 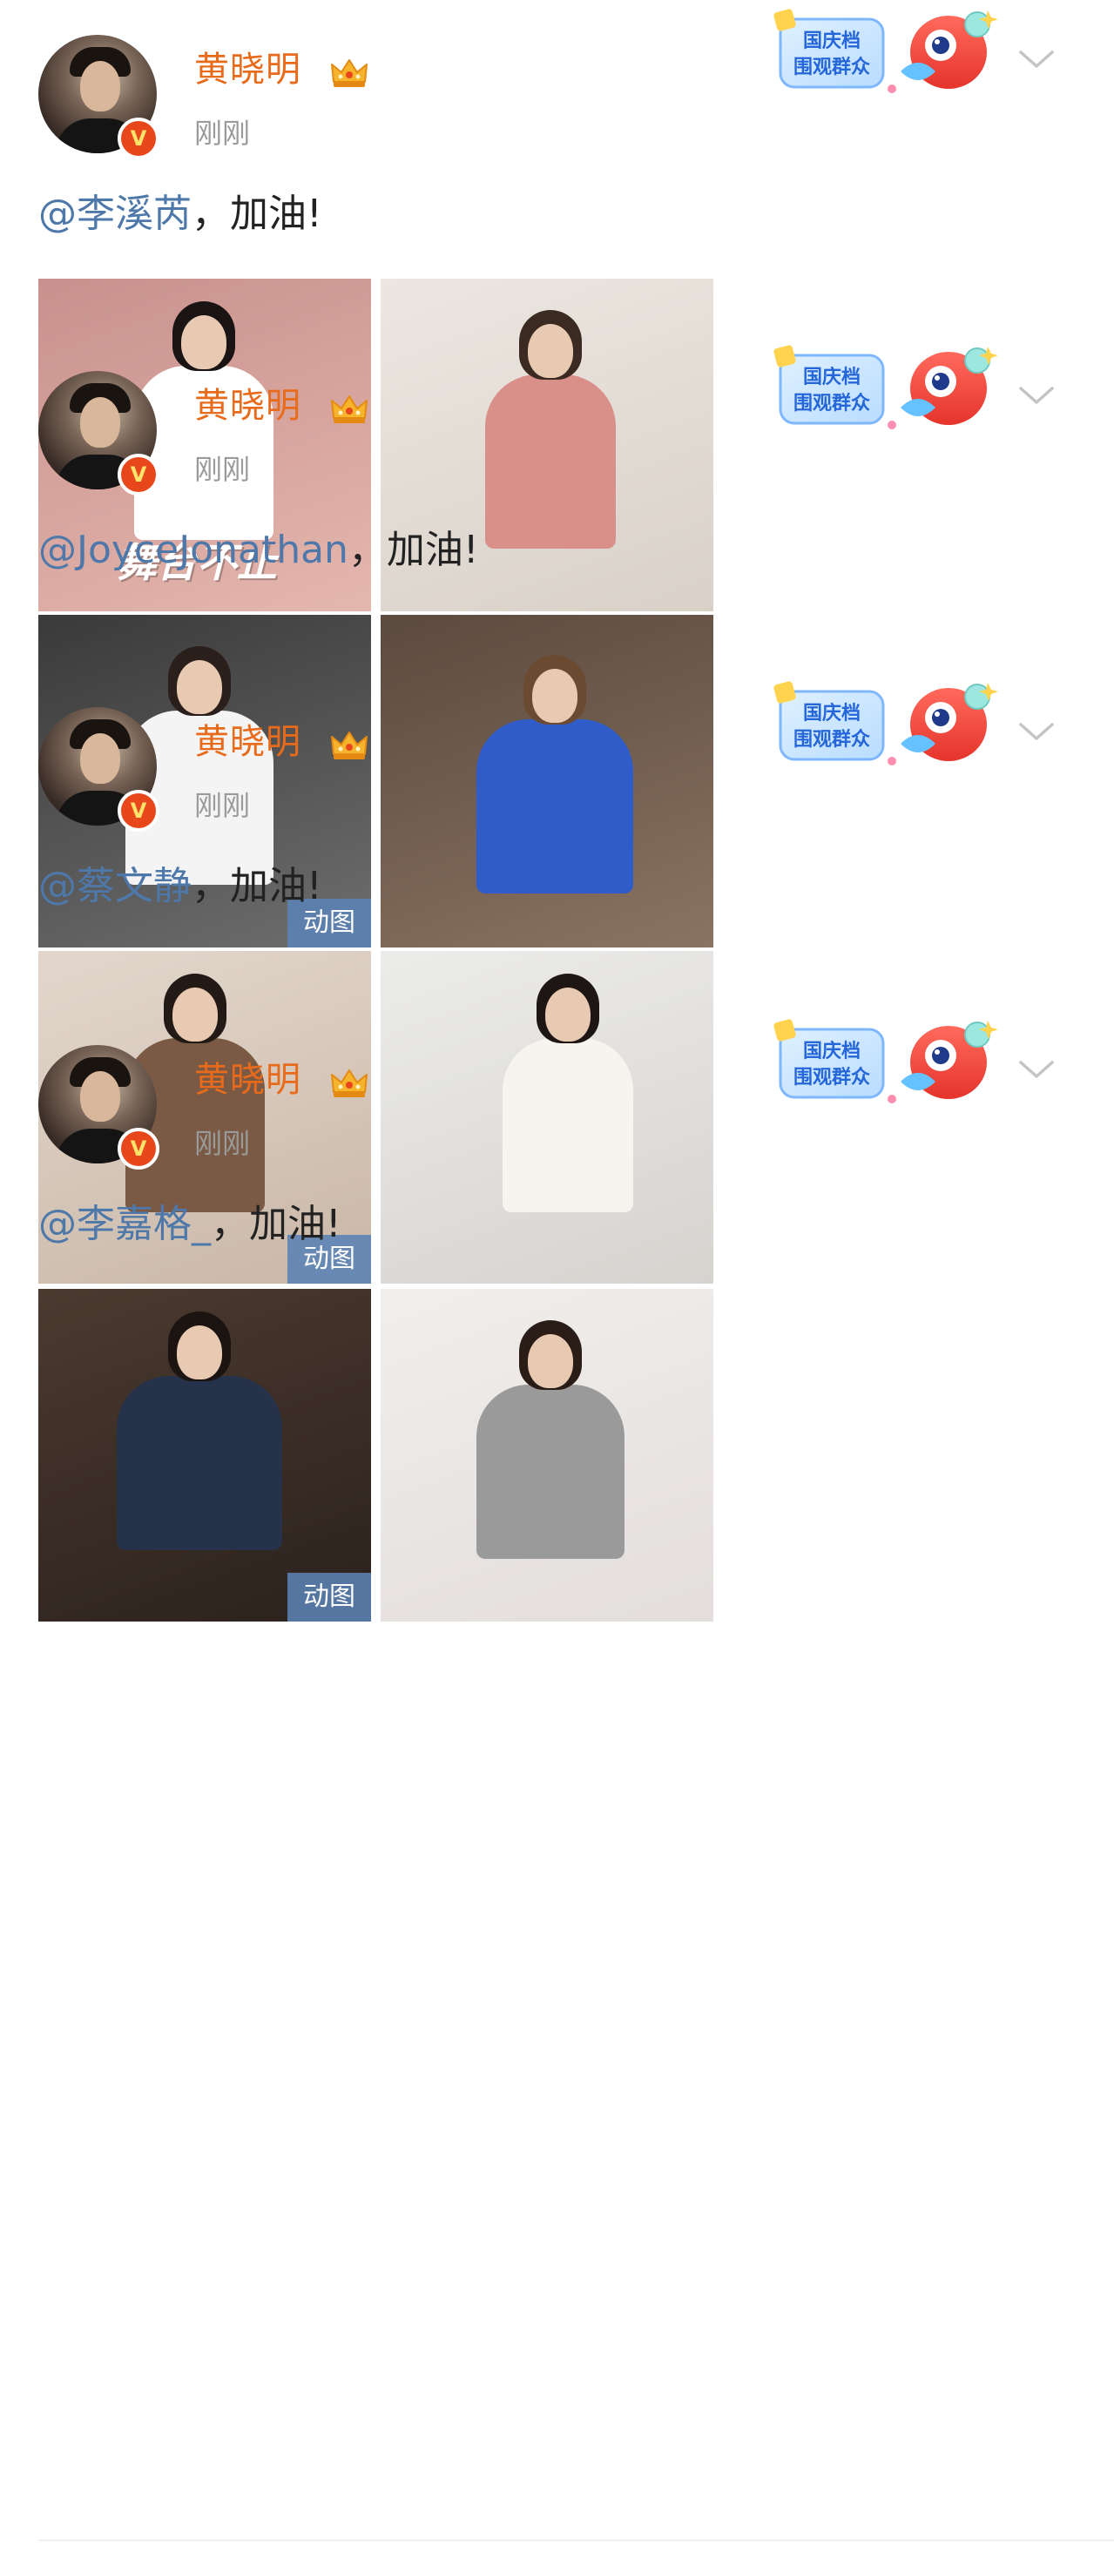 What do you see at coordinates (193, 550) in the screenshot?
I see `mention-link: @JoyceJonathan` at bounding box center [193, 550].